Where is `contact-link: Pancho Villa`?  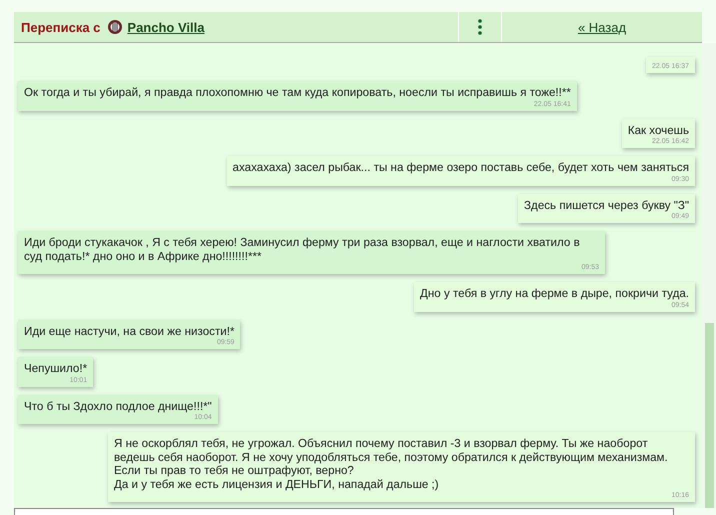
contact-link: Pancho Villa is located at coordinates (165, 27).